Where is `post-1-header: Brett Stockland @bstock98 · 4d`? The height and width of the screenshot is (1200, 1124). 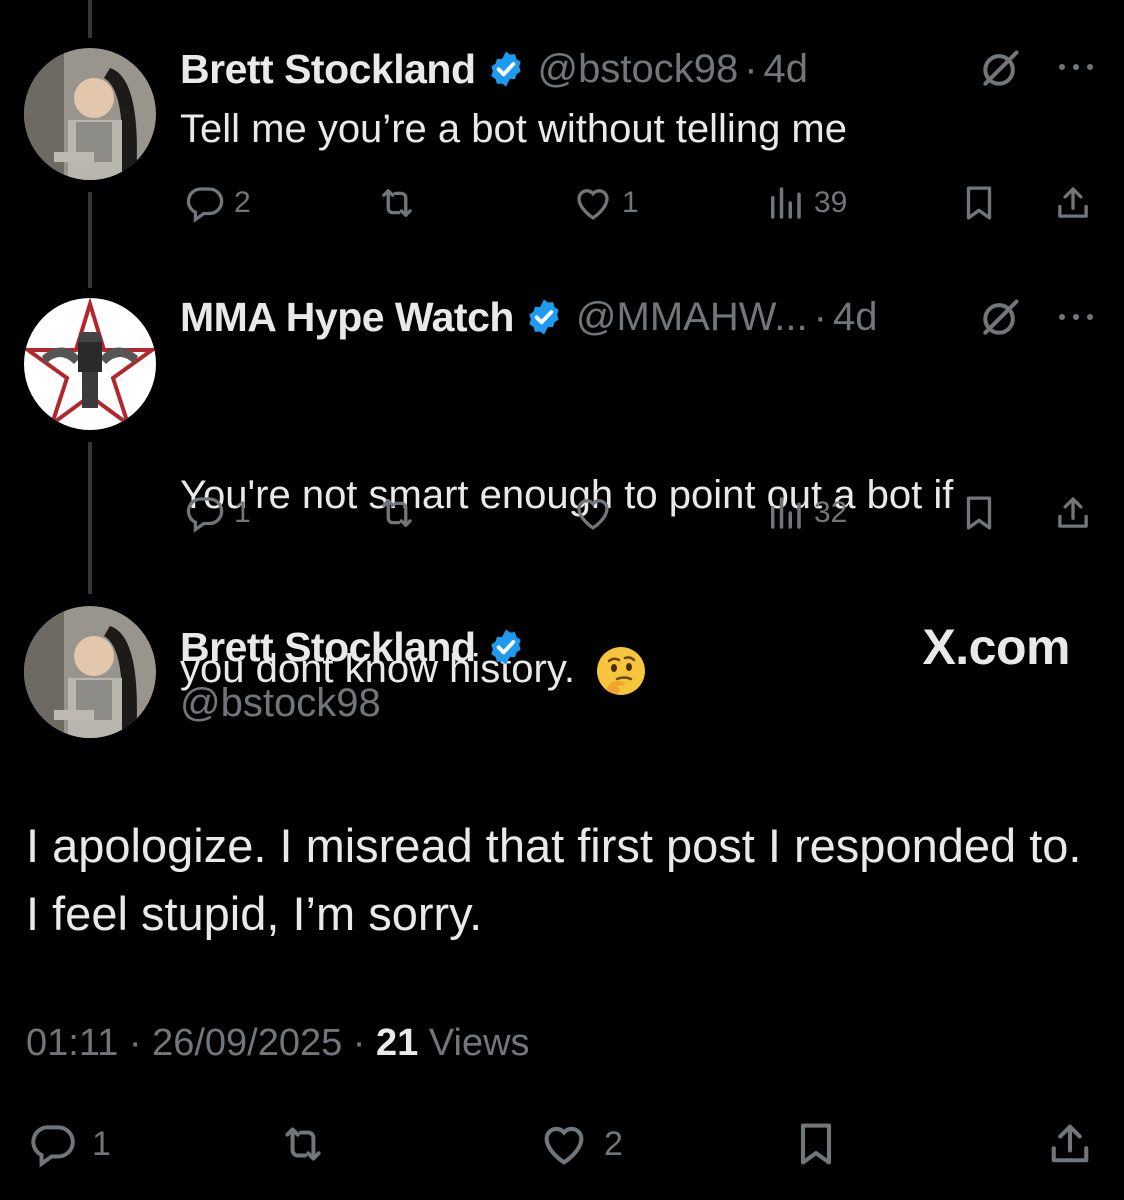 post-1-header: Brett Stockland @bstock98 · 4d is located at coordinates (494, 69).